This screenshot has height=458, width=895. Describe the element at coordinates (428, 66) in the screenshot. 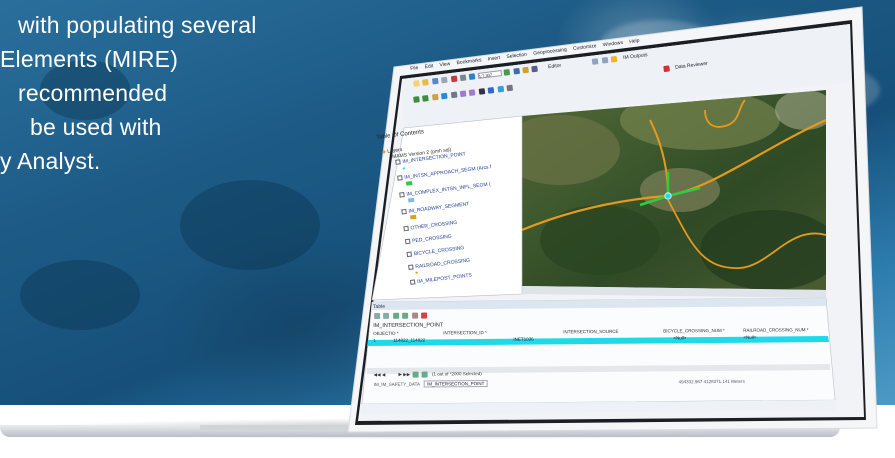

I see `menu-item: Edit` at that location.